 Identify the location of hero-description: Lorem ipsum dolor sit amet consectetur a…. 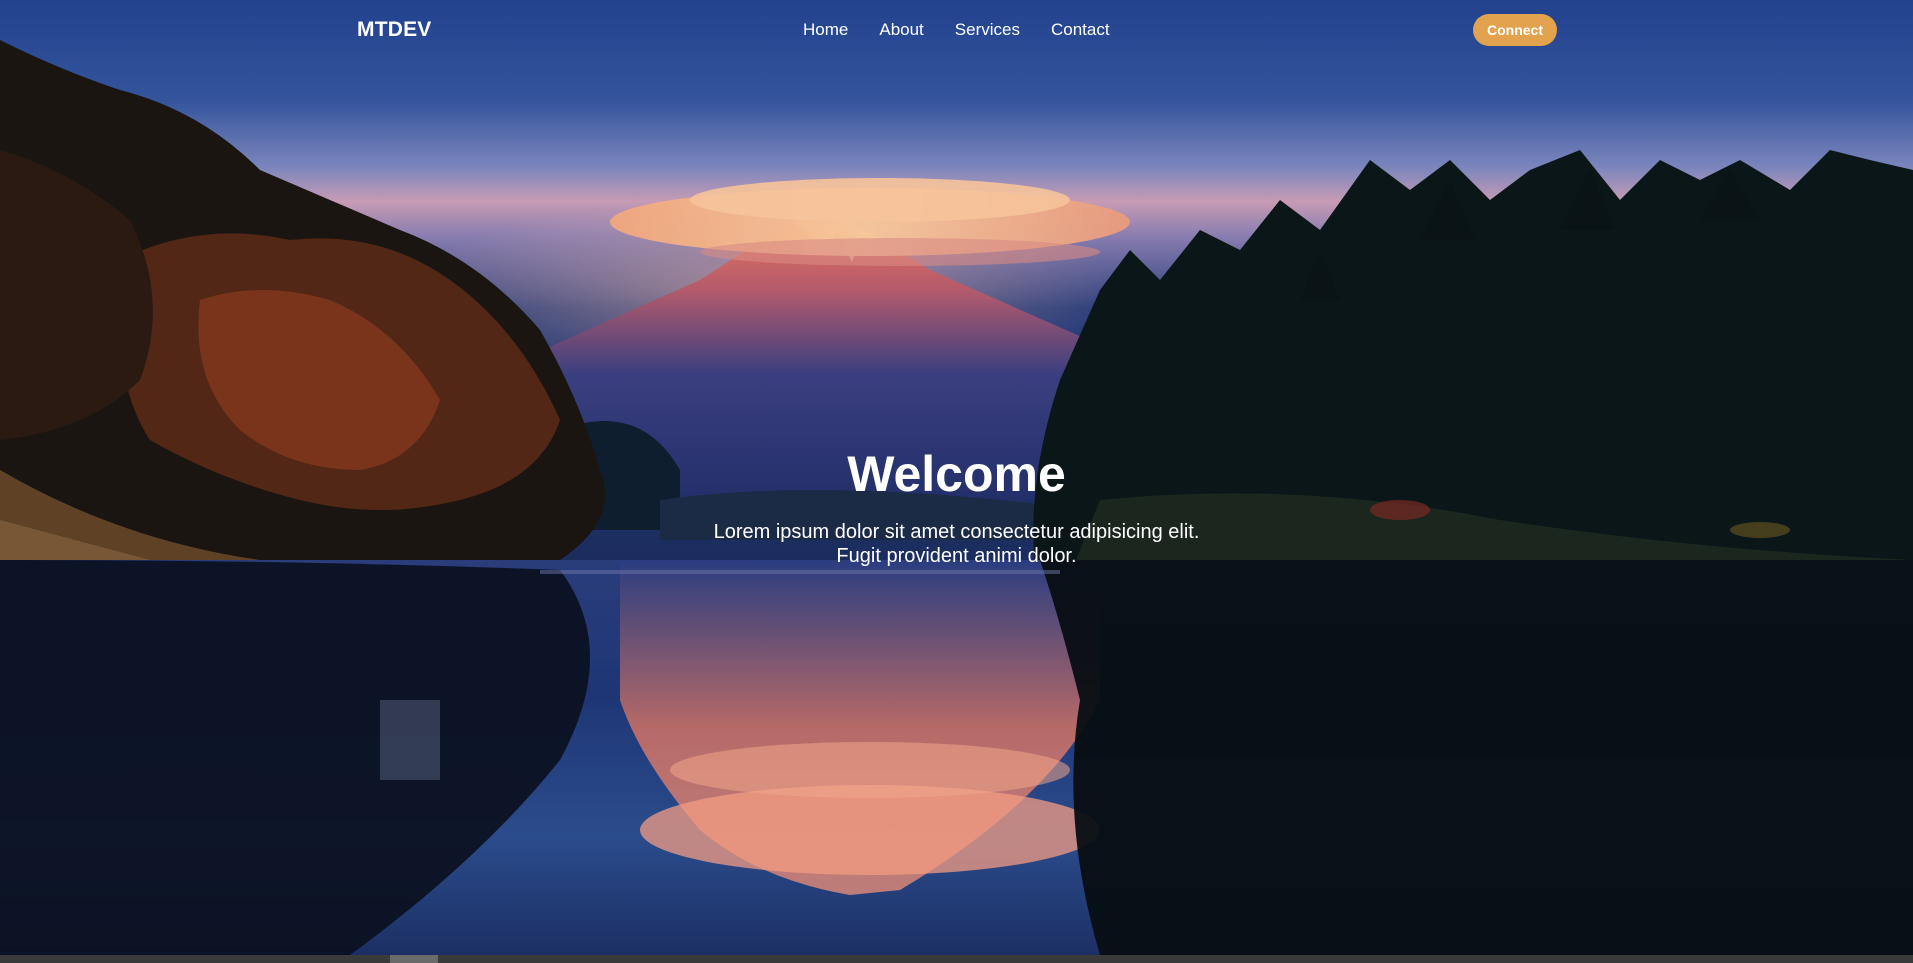
(956, 544).